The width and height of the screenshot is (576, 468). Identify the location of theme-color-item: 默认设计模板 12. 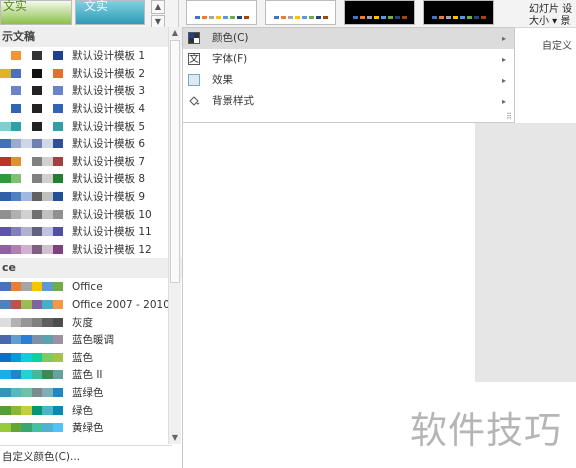
(91, 250).